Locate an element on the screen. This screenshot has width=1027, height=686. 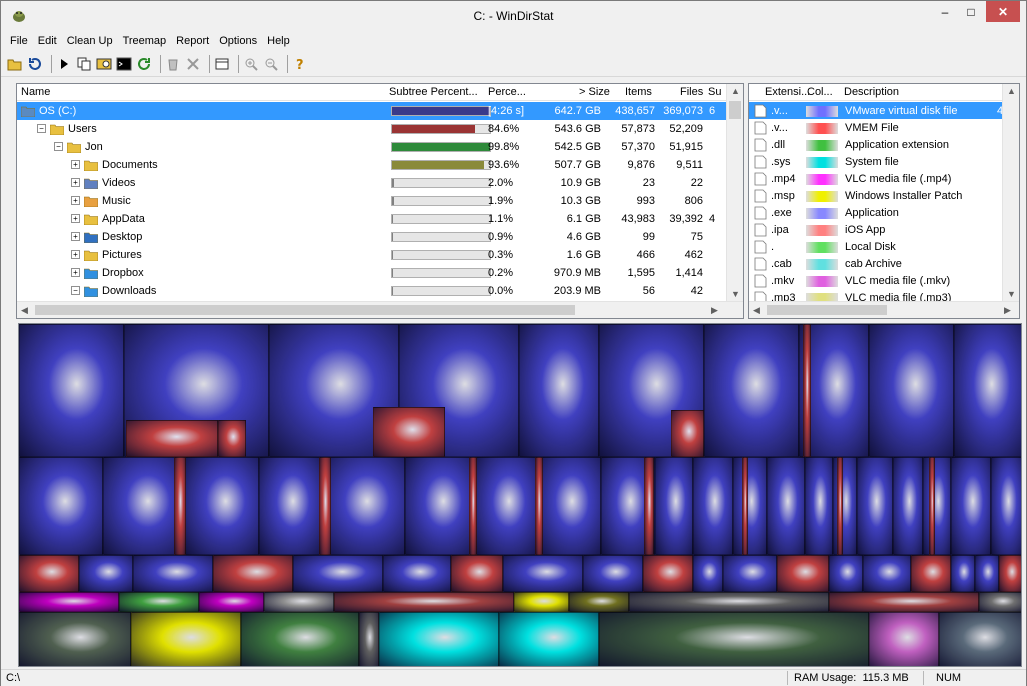
menu-report: Report is located at coordinates (192, 41).